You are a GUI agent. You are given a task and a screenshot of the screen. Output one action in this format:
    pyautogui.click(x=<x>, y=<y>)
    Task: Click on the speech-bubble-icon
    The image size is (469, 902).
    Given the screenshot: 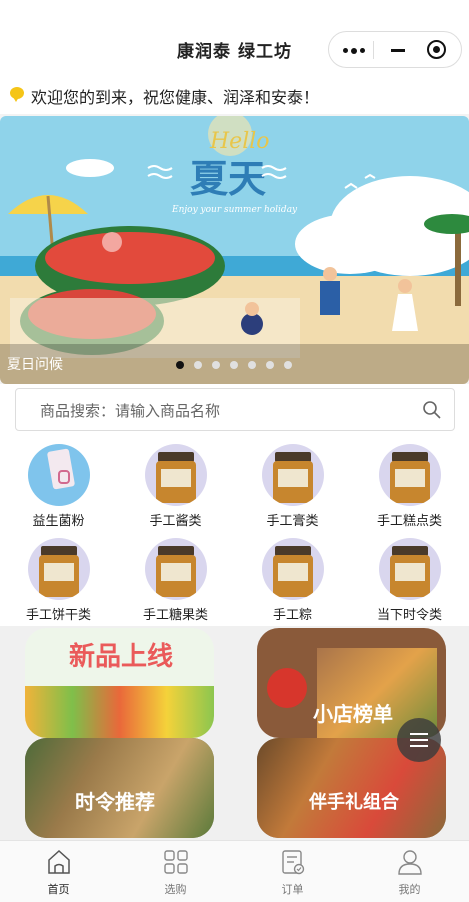 What is the action you would take?
    pyautogui.click(x=17, y=94)
    